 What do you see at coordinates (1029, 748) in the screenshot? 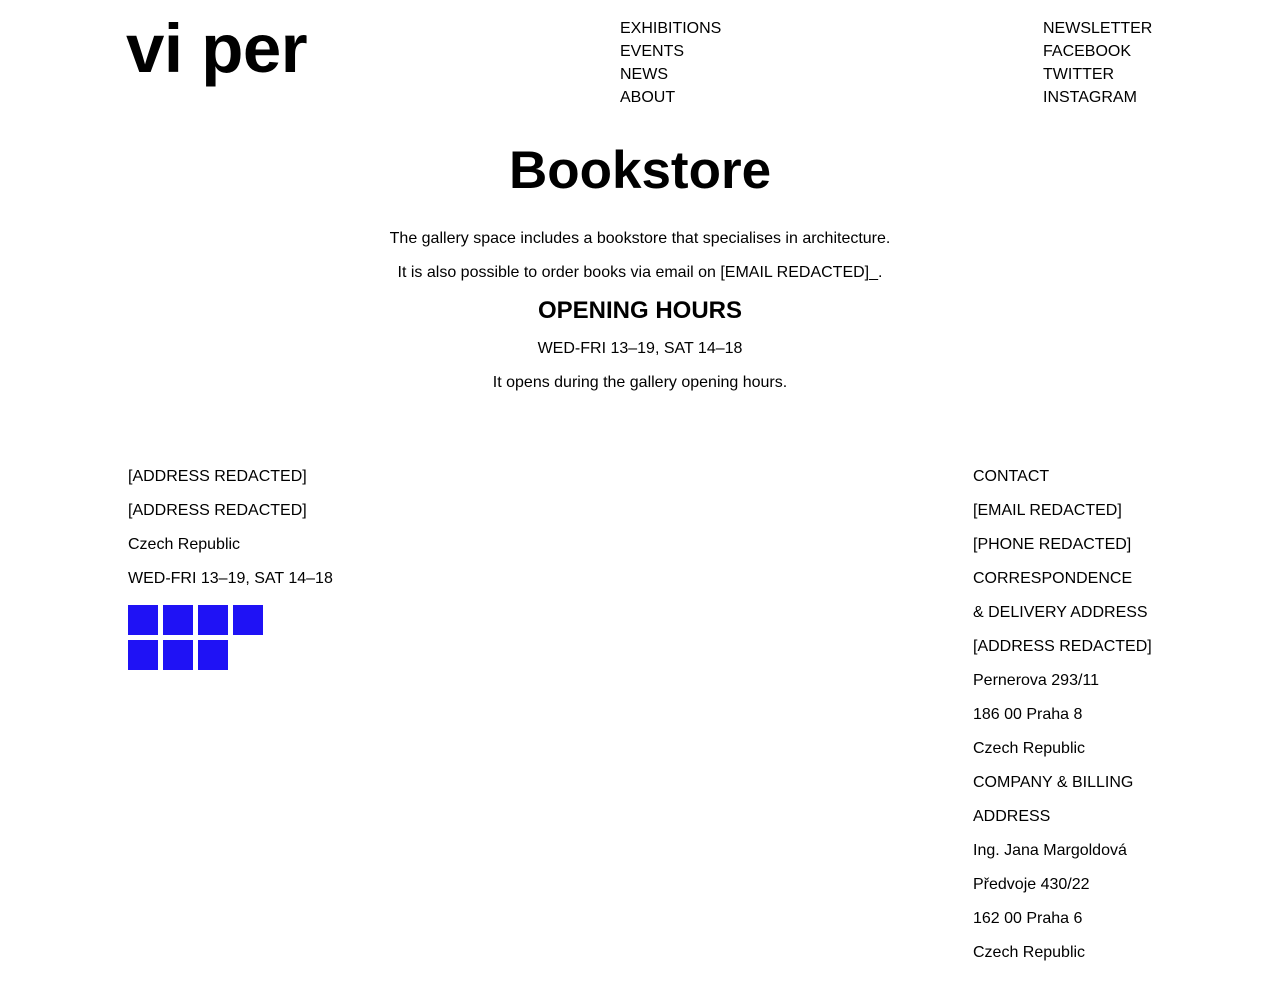
I see `correspondence-line: Czech Republic` at bounding box center [1029, 748].